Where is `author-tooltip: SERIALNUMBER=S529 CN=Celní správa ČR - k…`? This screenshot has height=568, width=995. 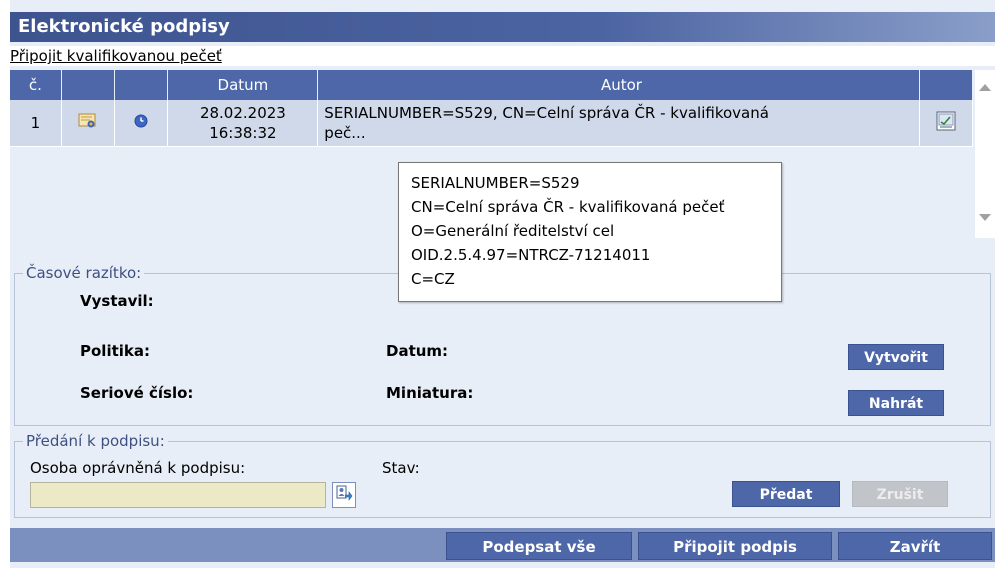 author-tooltip: SERIALNUMBER=S529 CN=Celní správa ČR - k… is located at coordinates (590, 232).